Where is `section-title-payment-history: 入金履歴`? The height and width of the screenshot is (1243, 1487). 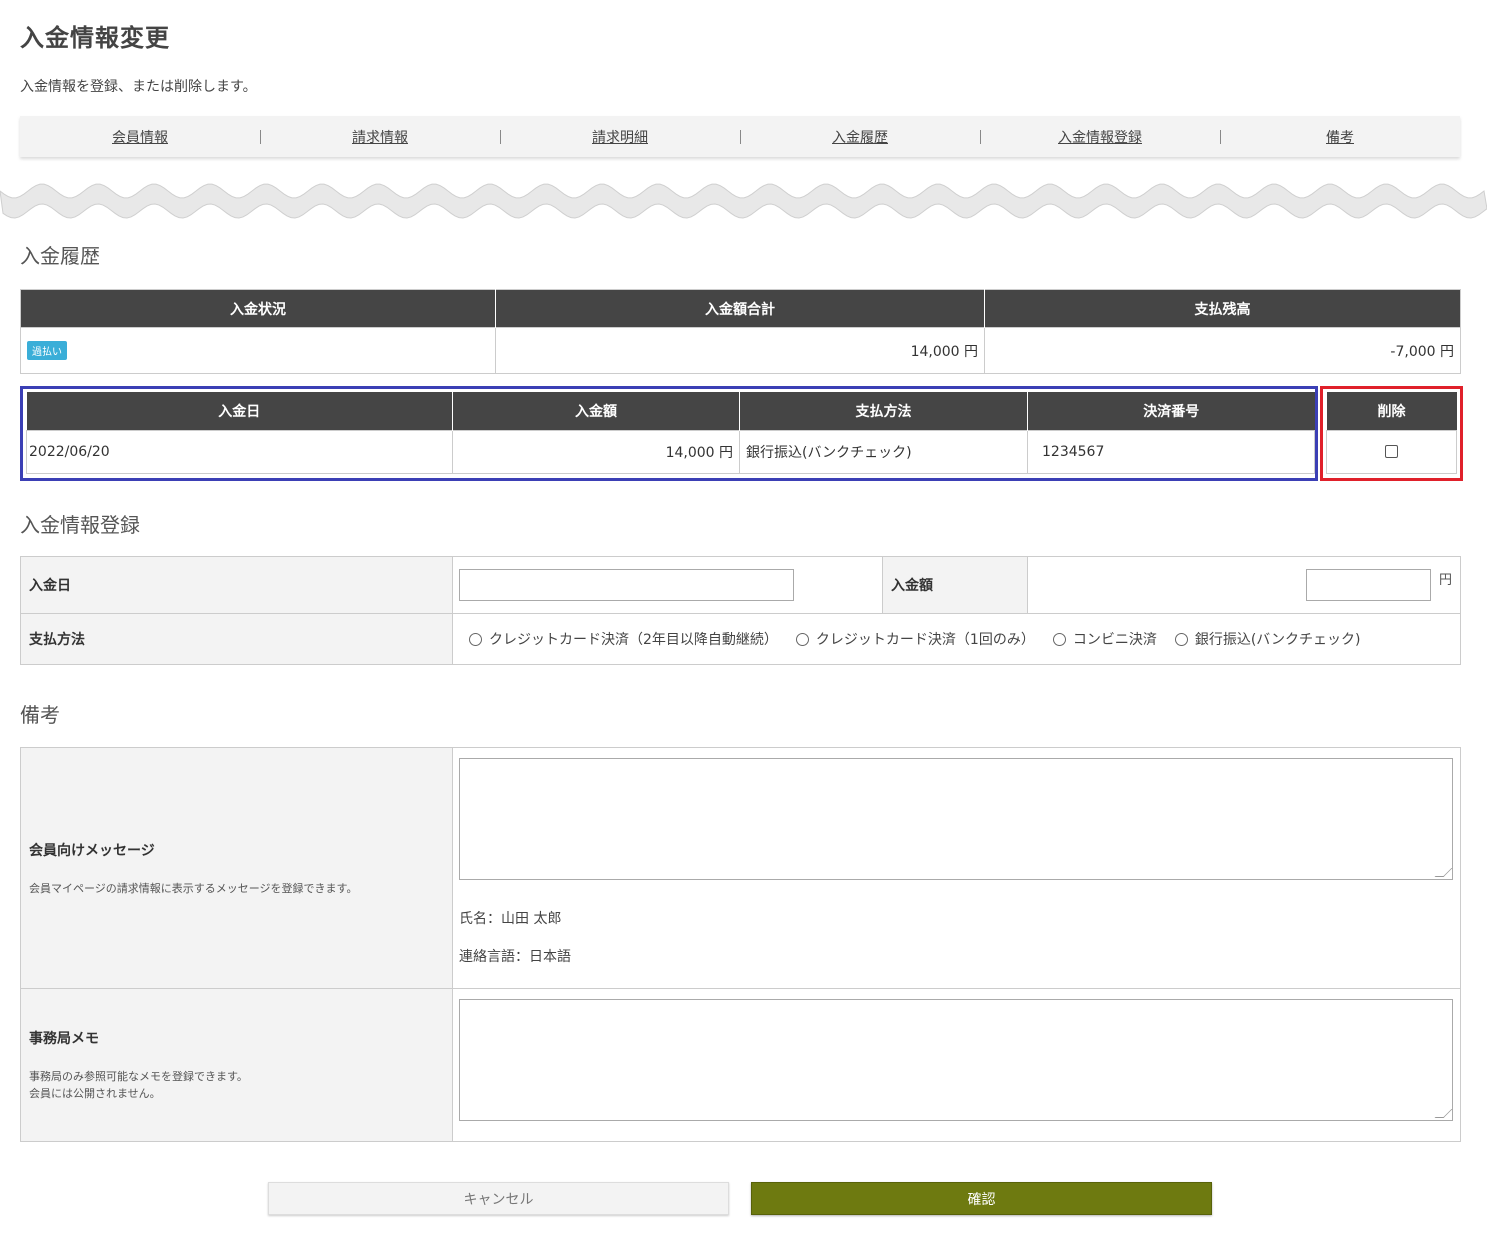
section-title-payment-history: 入金履歴 is located at coordinates (60, 256).